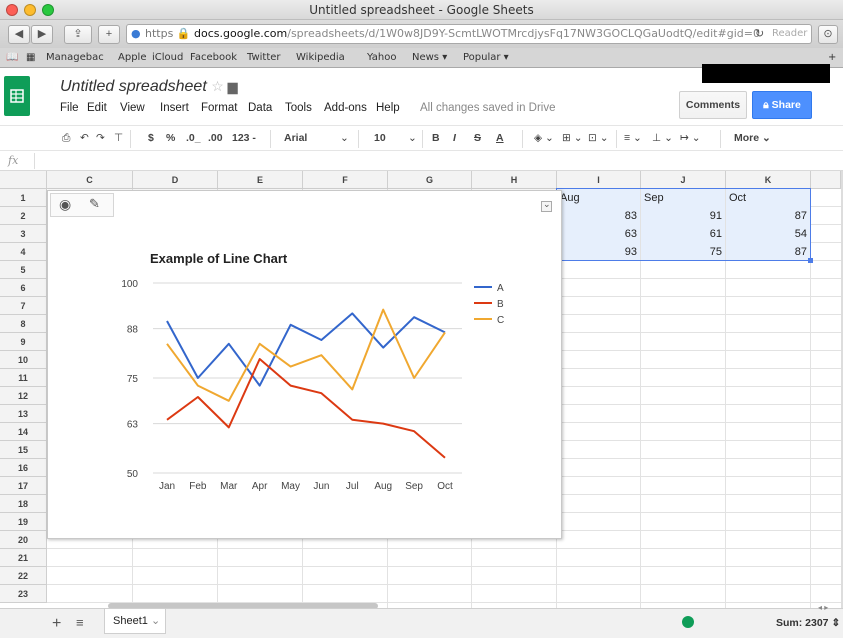 This screenshot has height=638, width=843. I want to click on add-bookmark-button: +, so click(832, 57).